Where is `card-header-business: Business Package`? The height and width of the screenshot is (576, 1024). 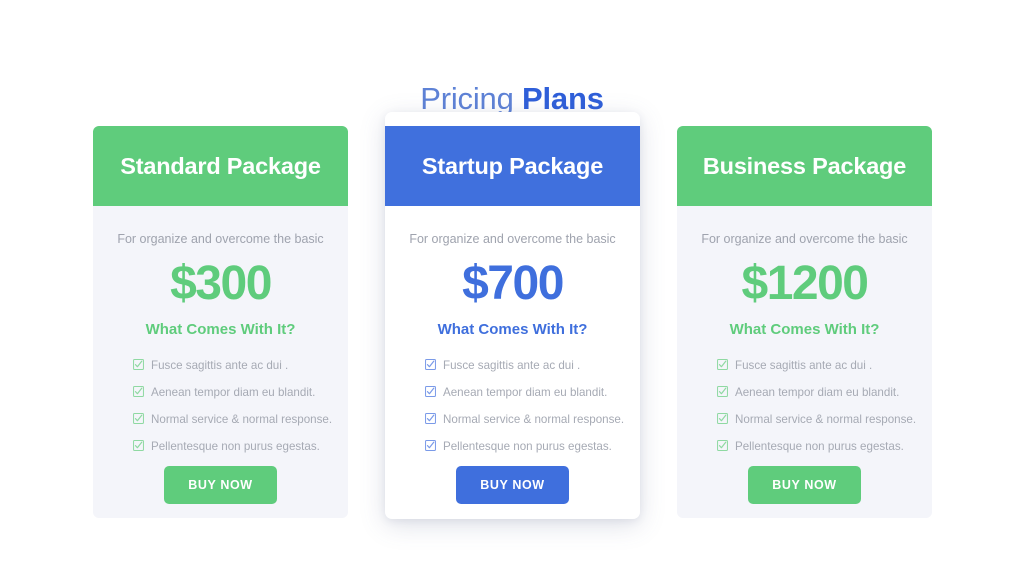
card-header-business: Business Package is located at coordinates (804, 166).